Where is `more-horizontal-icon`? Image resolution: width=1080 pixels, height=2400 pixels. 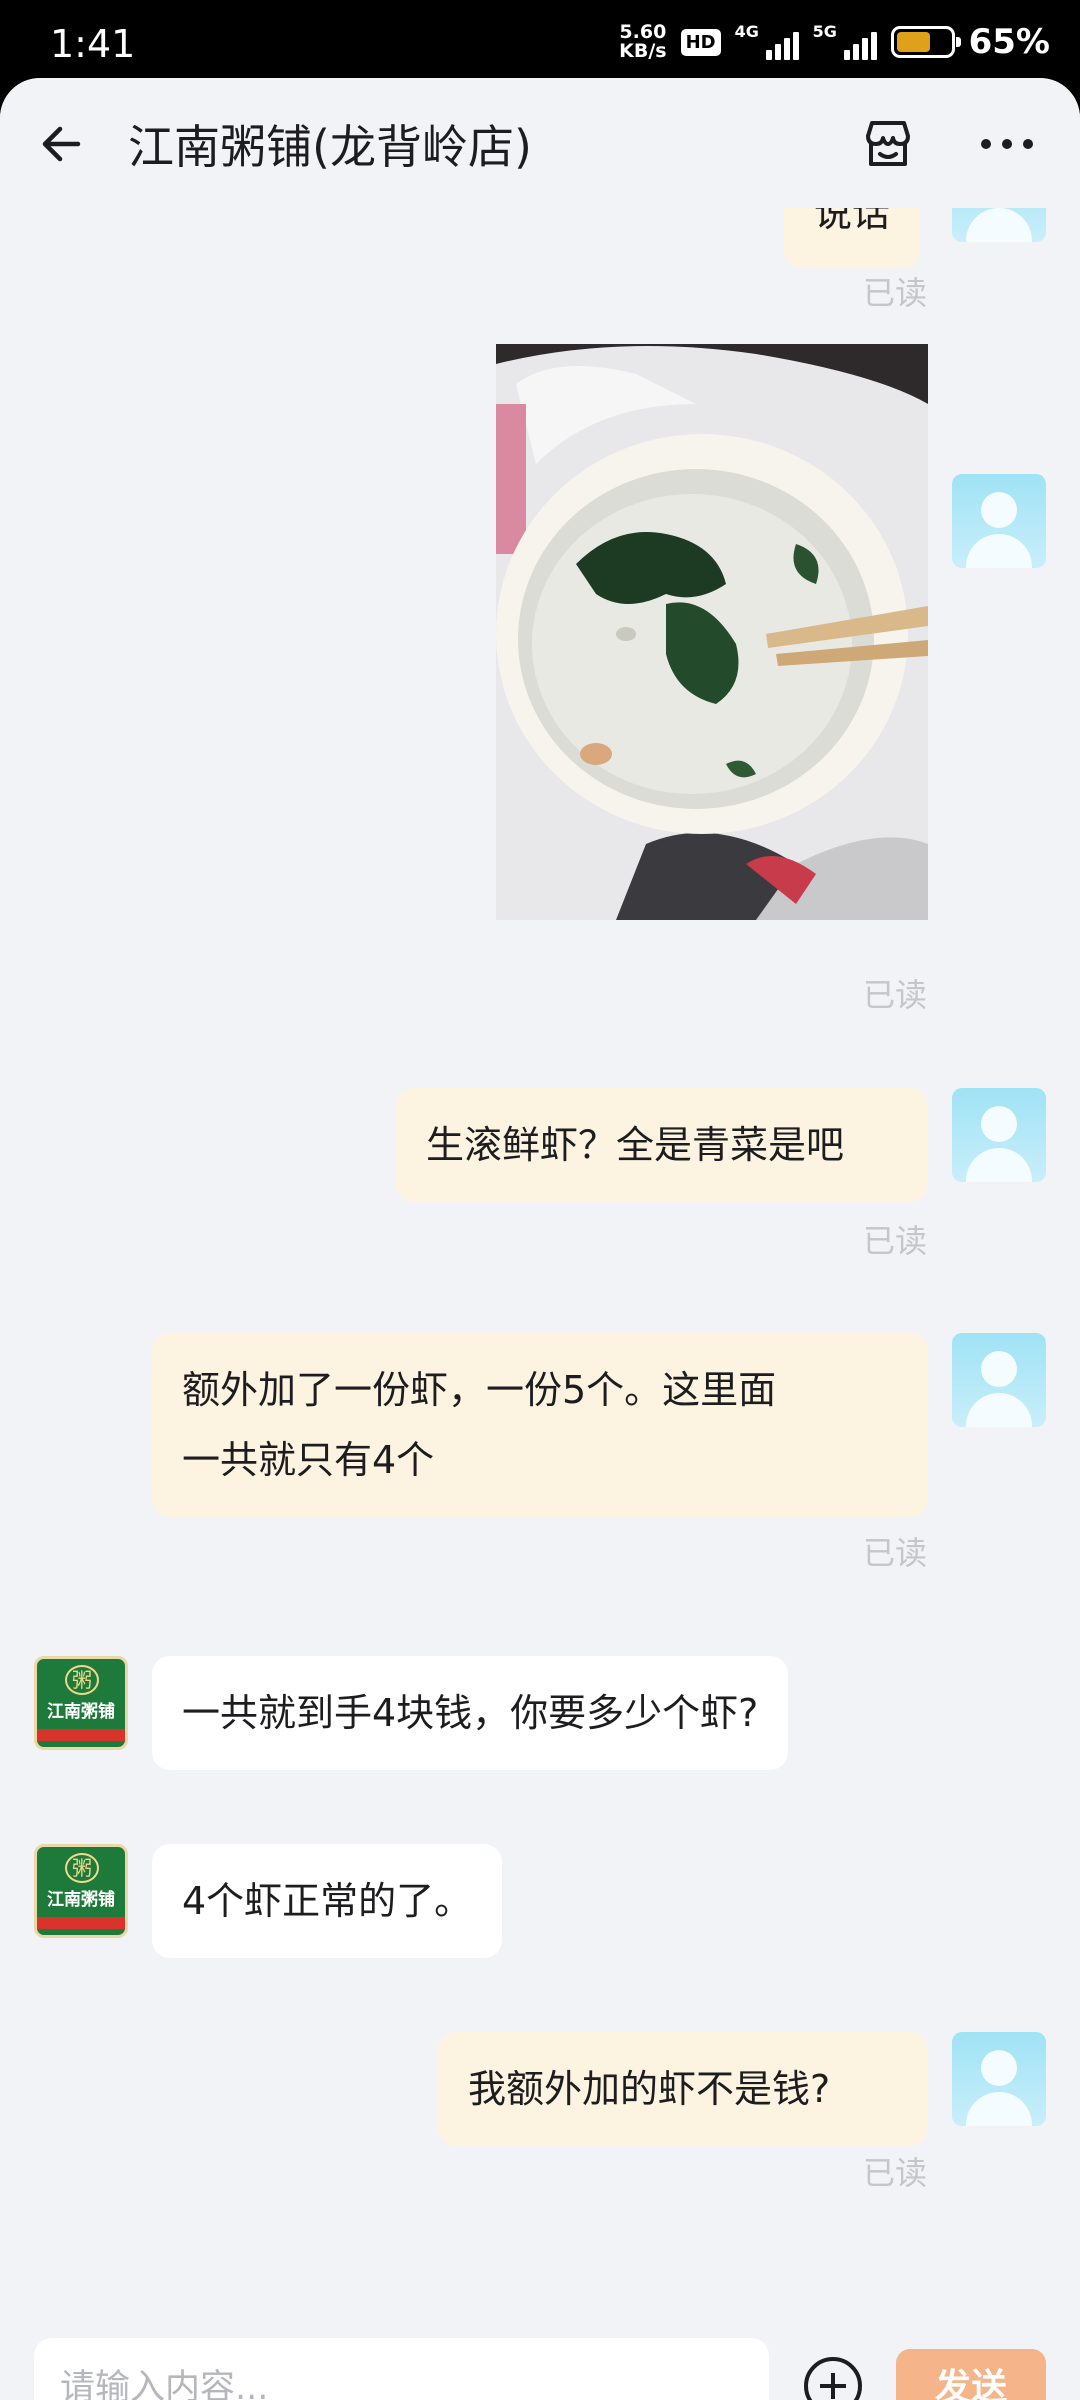 more-horizontal-icon is located at coordinates (1007, 144).